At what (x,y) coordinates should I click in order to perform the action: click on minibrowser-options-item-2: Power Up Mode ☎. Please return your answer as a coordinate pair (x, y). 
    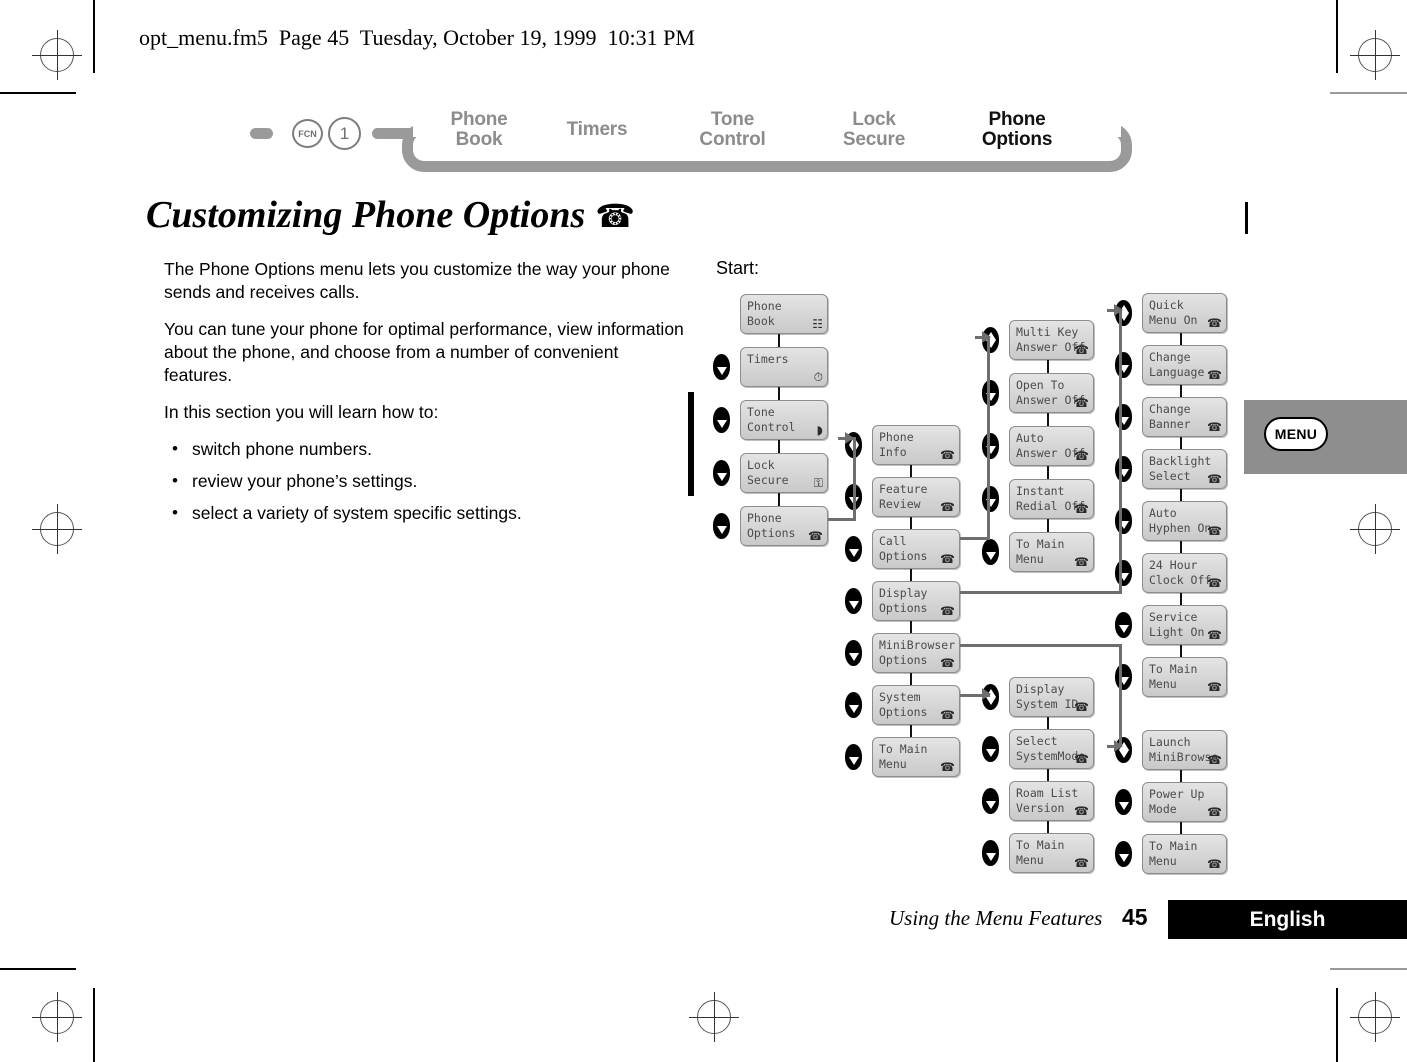
    Looking at the image, I should click on (1184, 802).